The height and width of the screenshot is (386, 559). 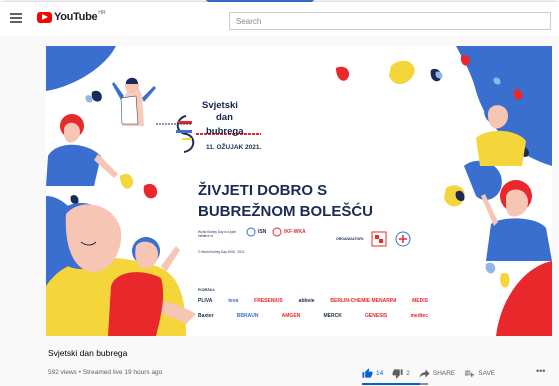 I want to click on thumbs-up-icon, so click(x=367, y=372).